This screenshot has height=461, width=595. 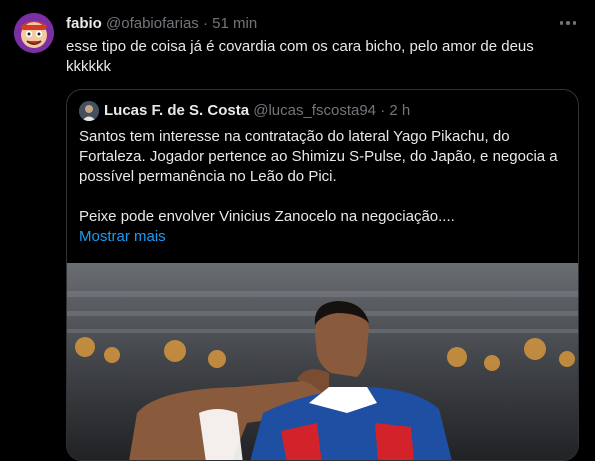 What do you see at coordinates (234, 23) in the screenshot?
I see `tweet-time: 51 min` at bounding box center [234, 23].